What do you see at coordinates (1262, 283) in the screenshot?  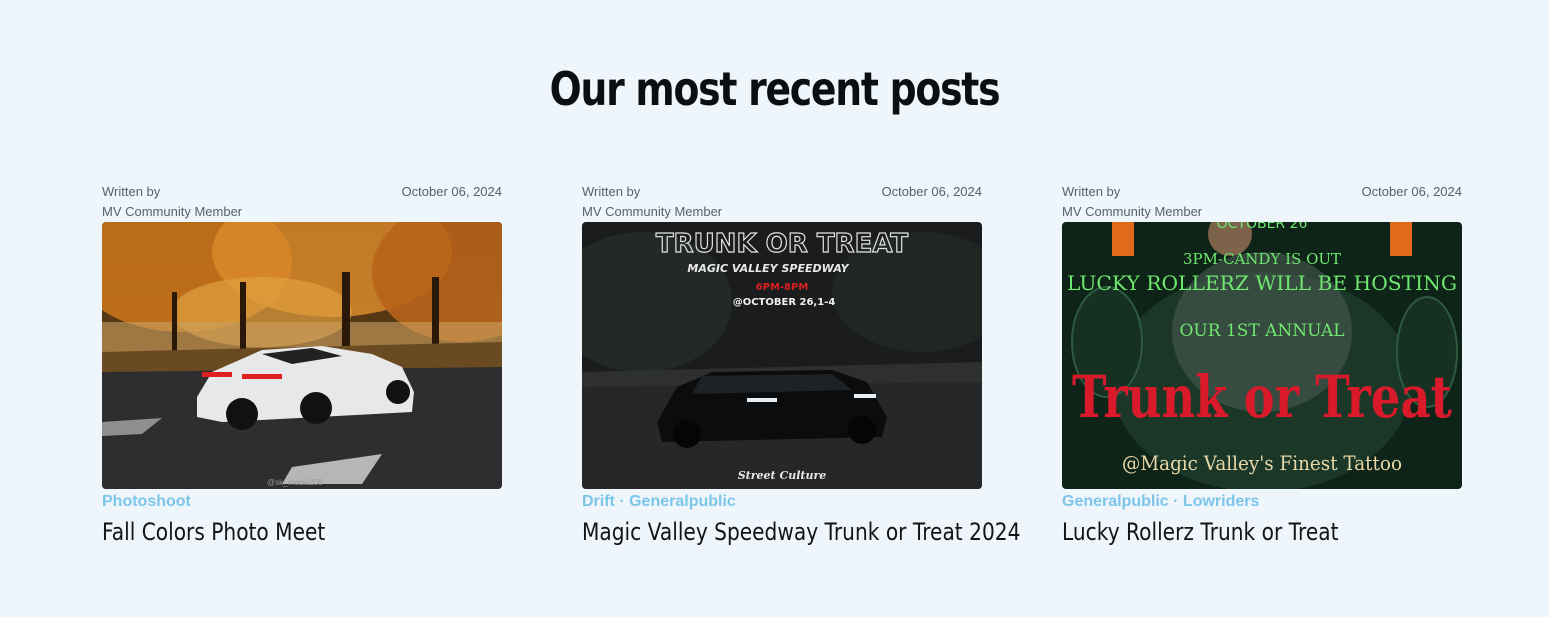 I see `image-line-2: LUCKY ROLLERZ WILL BE HOSTING` at bounding box center [1262, 283].